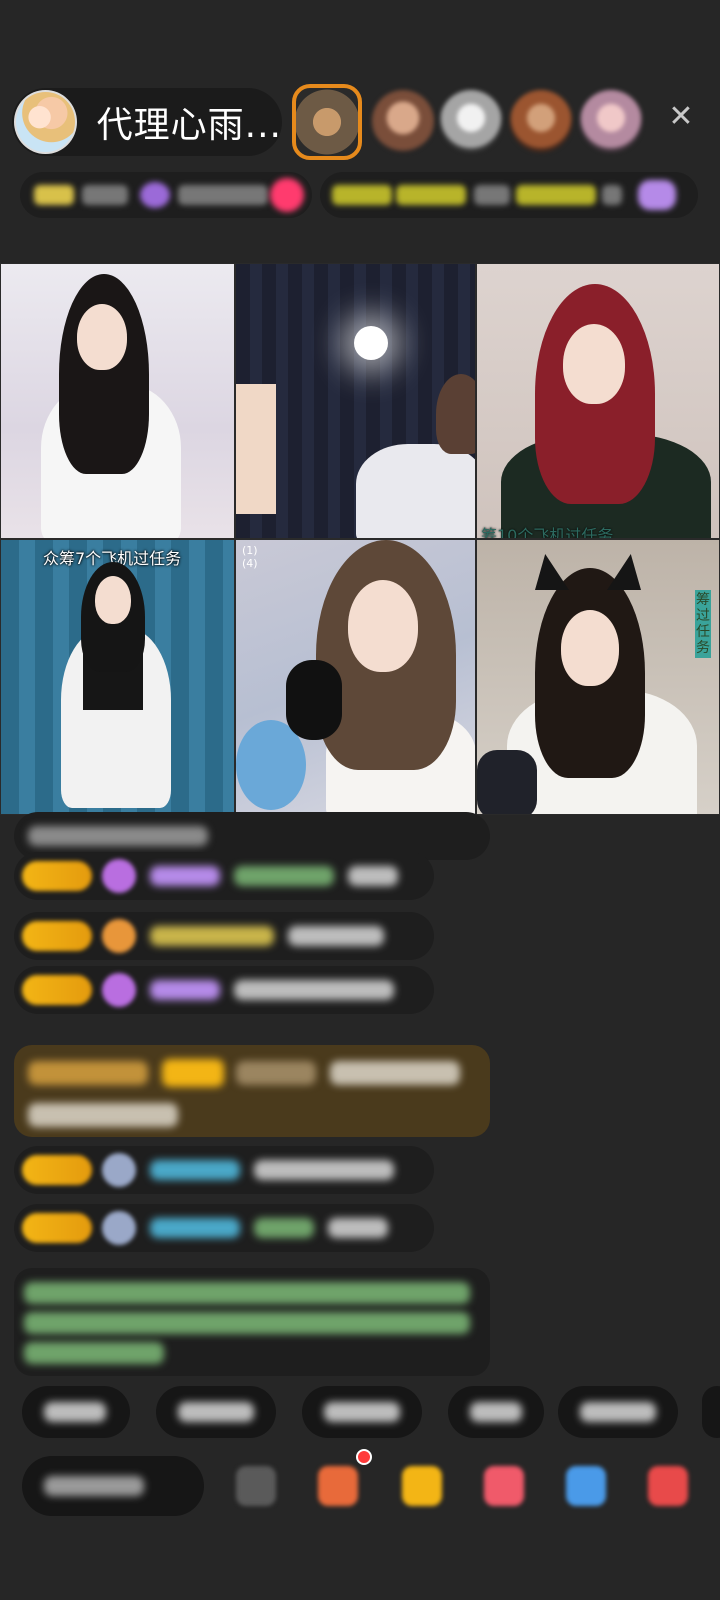 The height and width of the screenshot is (1600, 720). I want to click on viewer-avatar-top1, so click(327, 122).